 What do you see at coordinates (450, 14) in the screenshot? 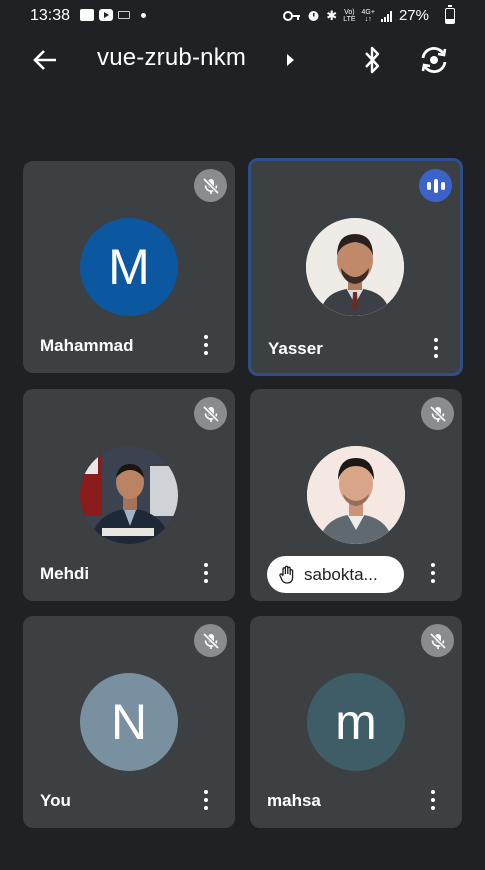
I see `battery-icon` at bounding box center [450, 14].